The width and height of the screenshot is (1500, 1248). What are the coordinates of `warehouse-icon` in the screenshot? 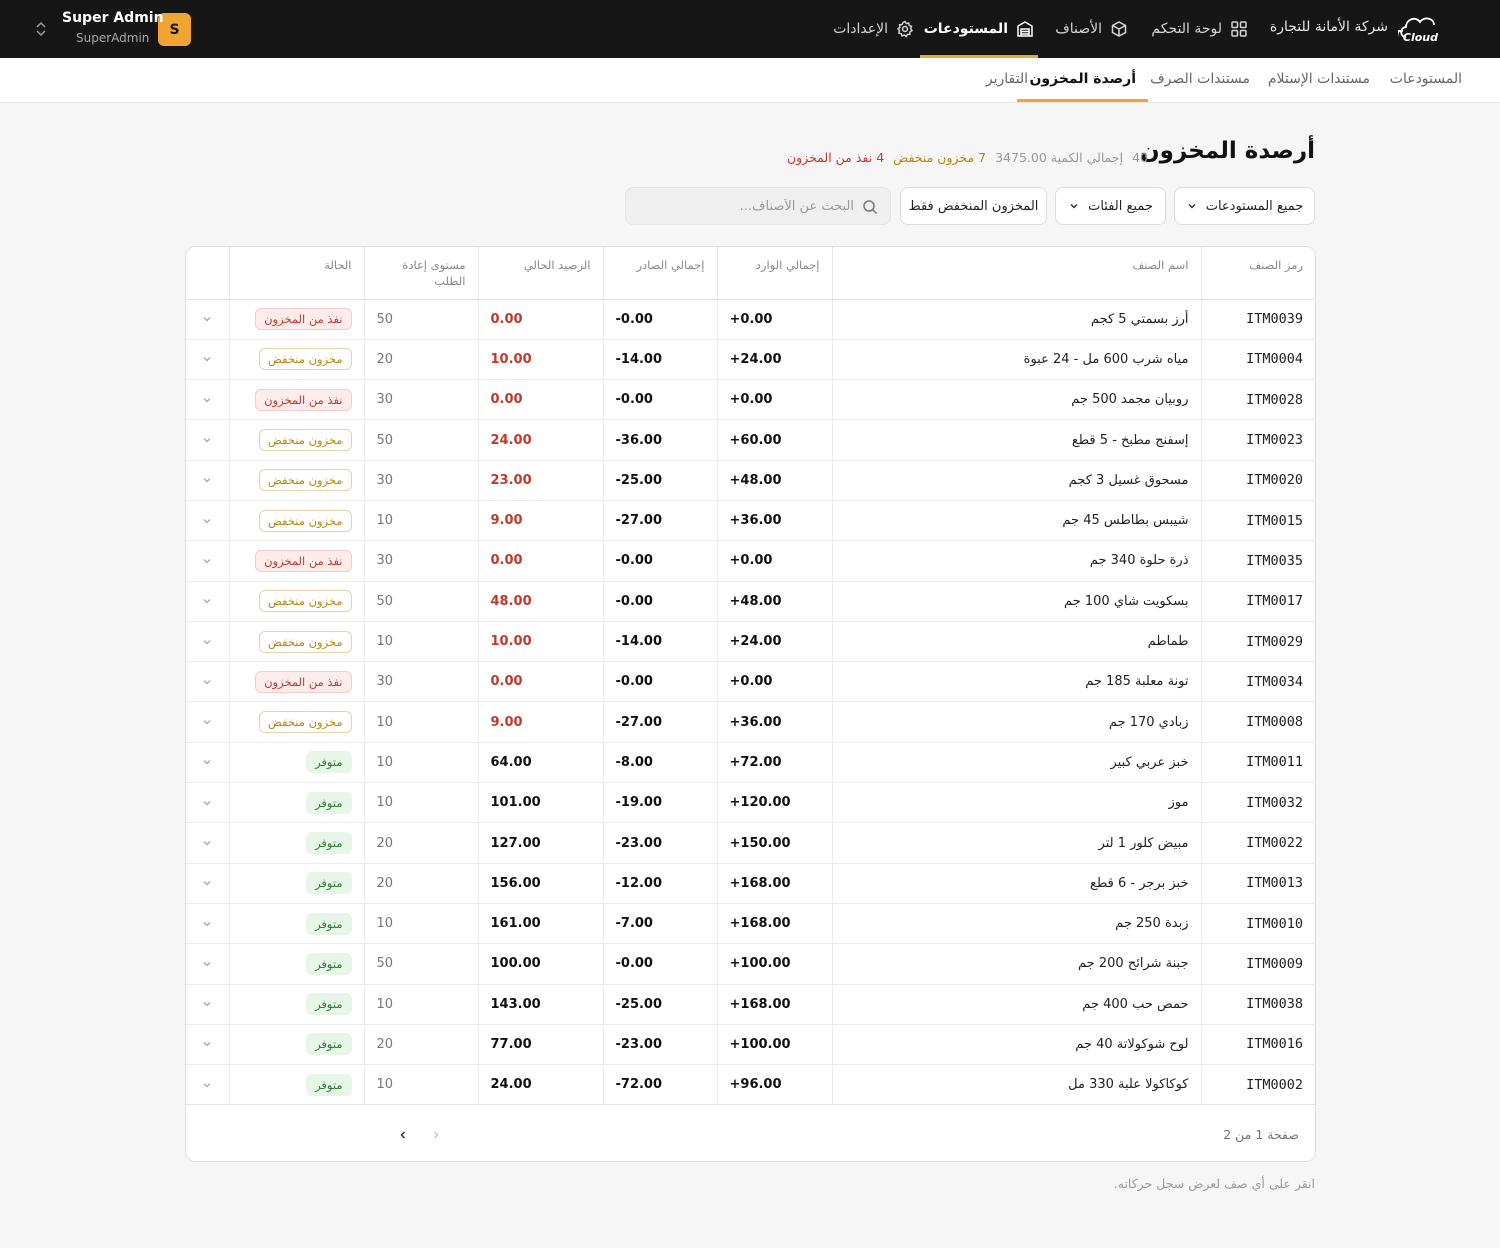 It's located at (1025, 29).